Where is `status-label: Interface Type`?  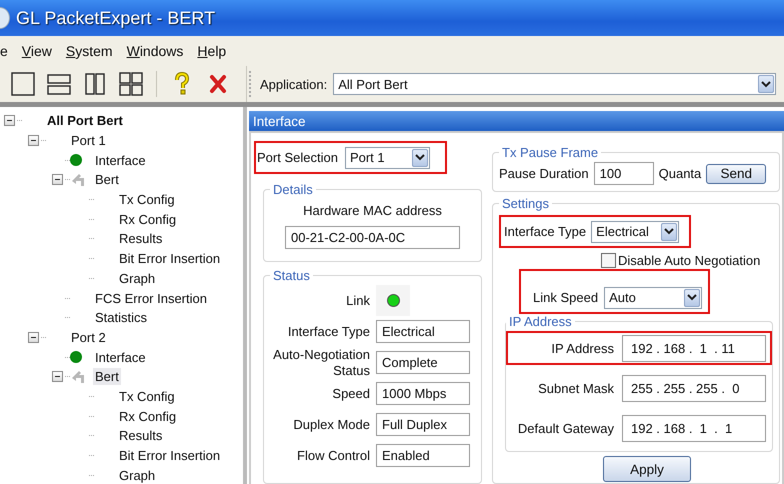 status-label: Interface Type is located at coordinates (328, 332).